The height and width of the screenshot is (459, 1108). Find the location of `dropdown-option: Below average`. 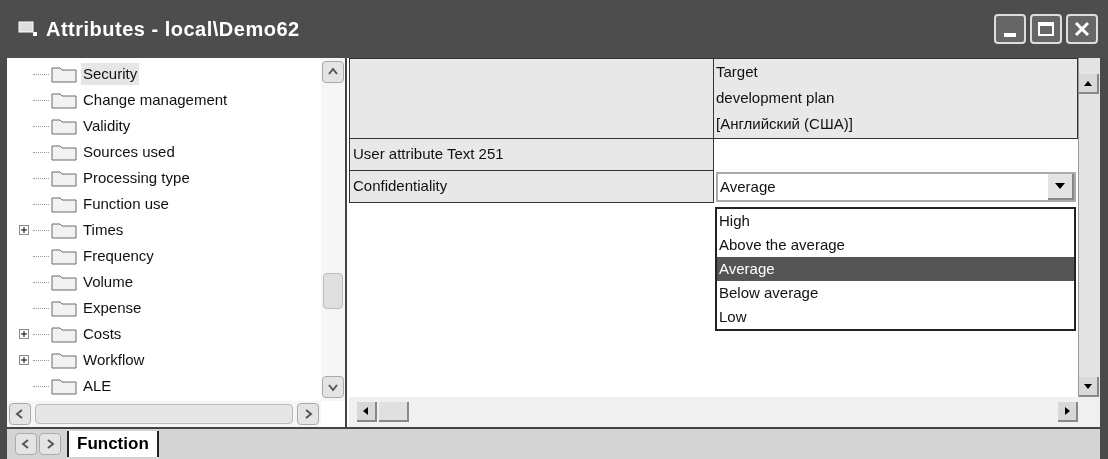

dropdown-option: Below average is located at coordinates (895, 293).